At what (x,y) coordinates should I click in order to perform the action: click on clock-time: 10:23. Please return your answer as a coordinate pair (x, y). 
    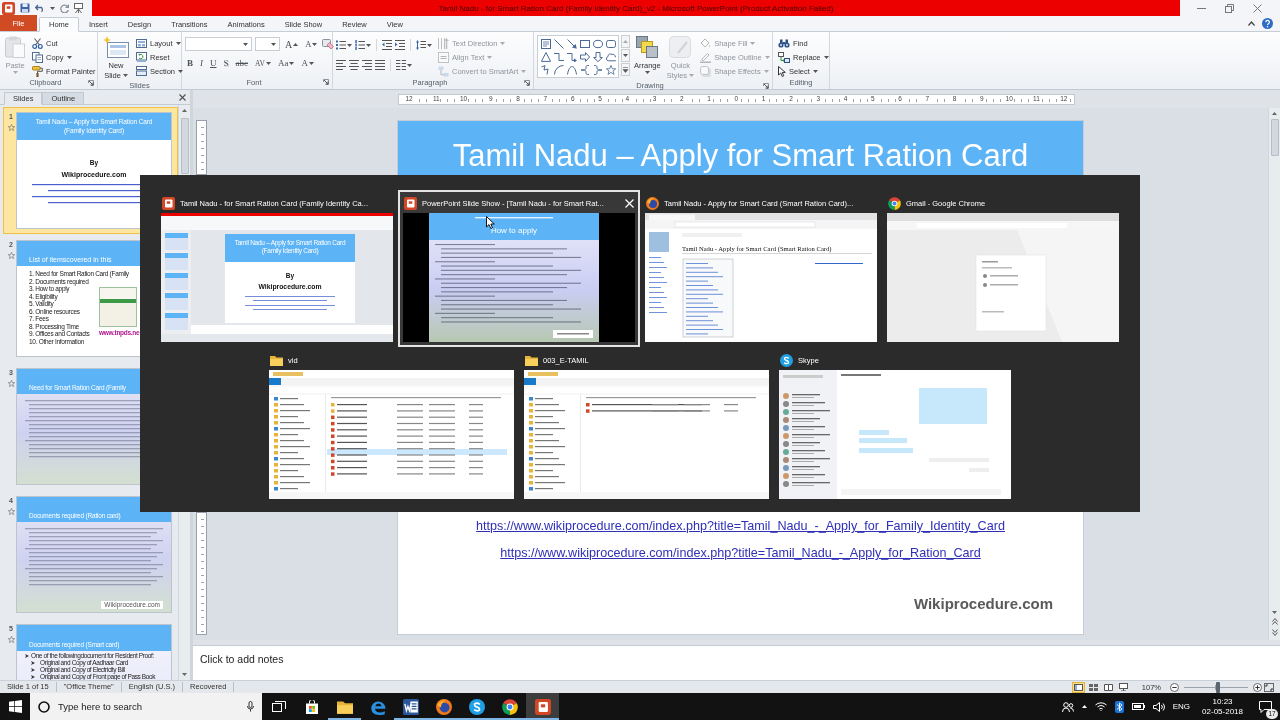
    Looking at the image, I should click on (1222, 701).